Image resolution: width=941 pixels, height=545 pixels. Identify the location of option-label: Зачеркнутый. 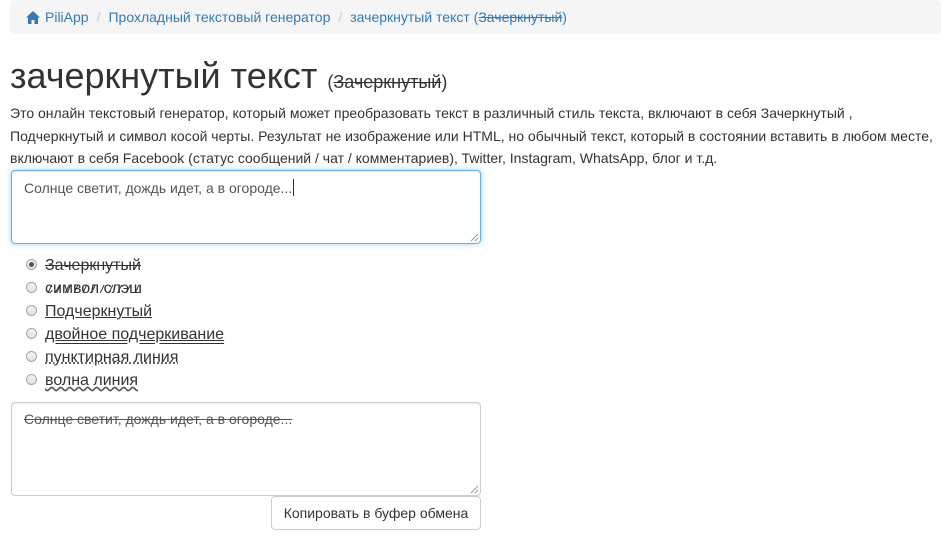
(93, 265).